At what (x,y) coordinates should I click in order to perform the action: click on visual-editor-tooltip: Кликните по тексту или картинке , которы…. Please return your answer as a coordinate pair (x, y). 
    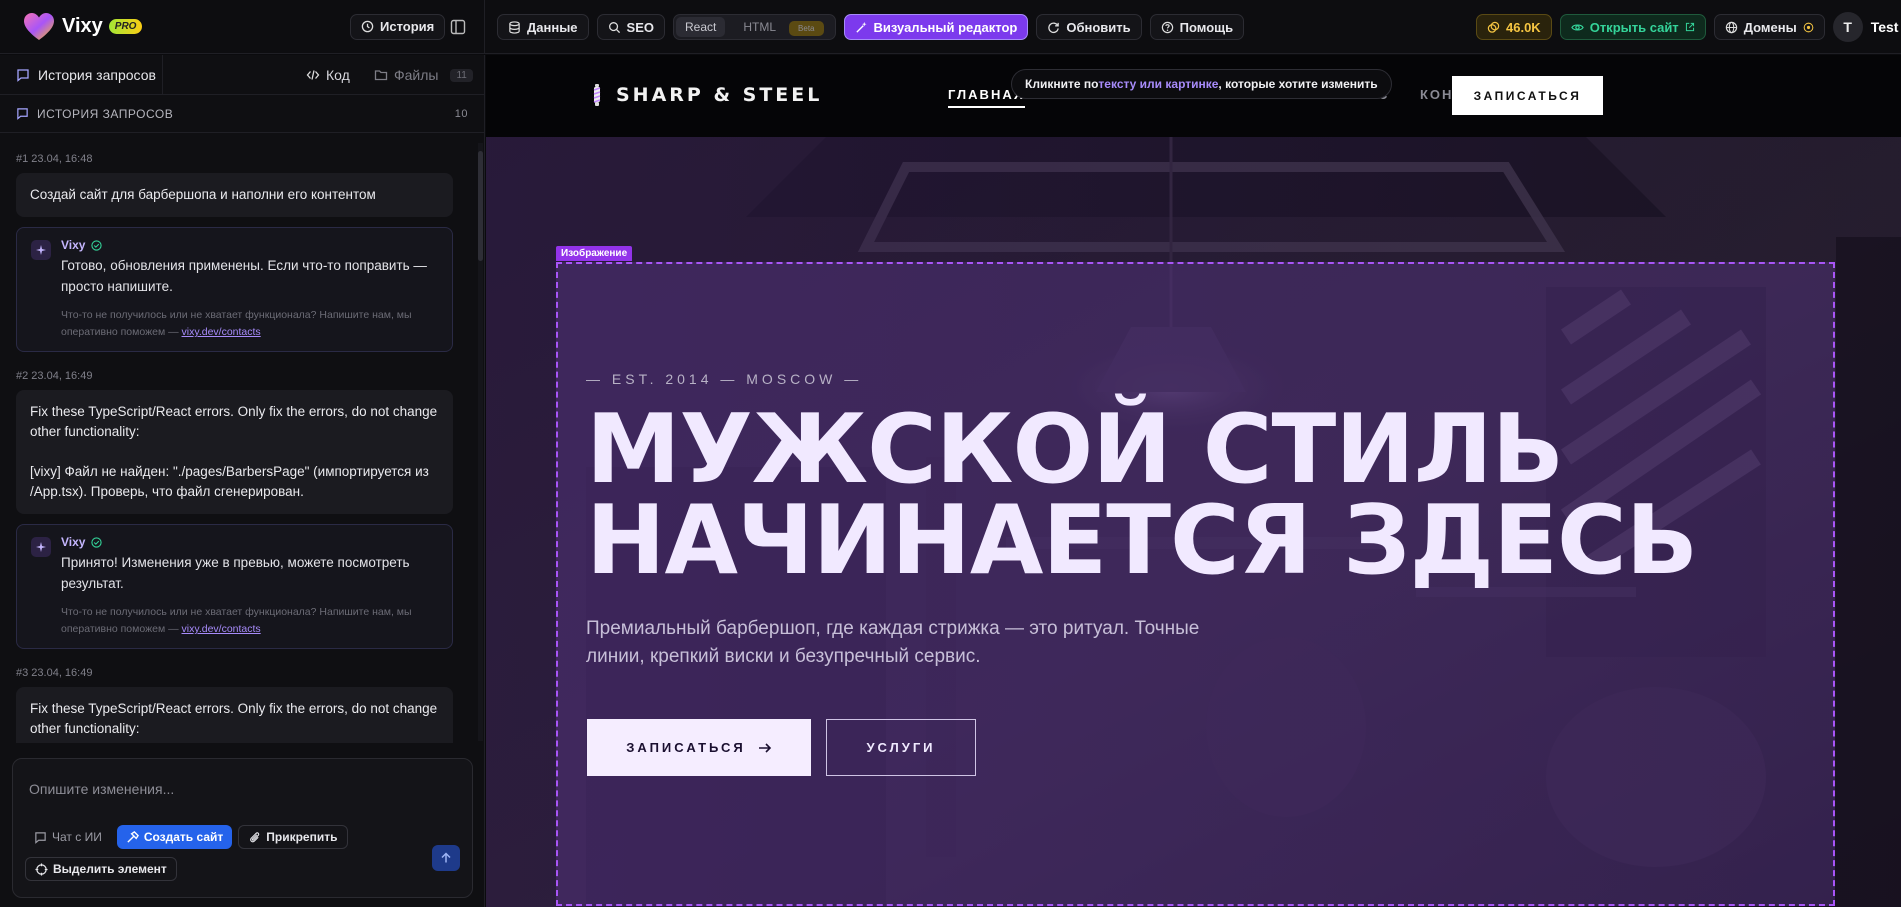
    Looking at the image, I should click on (1201, 84).